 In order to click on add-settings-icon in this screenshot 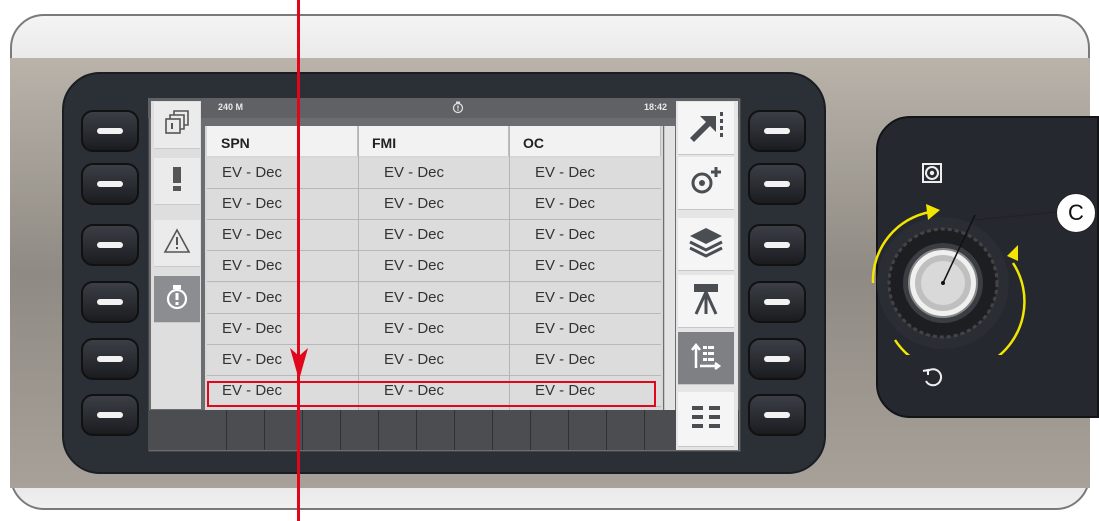, I will do `click(706, 183)`.